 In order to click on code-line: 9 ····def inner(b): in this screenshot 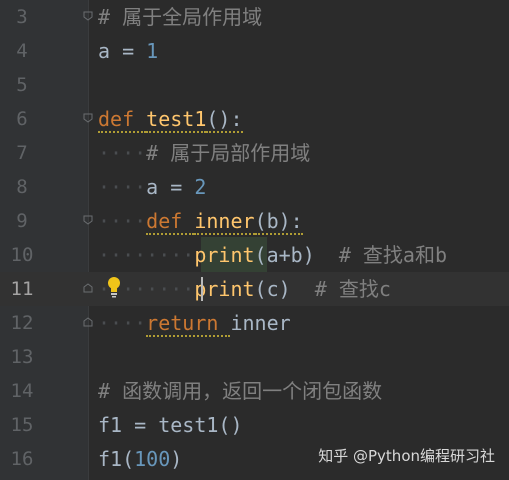, I will do `click(254, 221)`.